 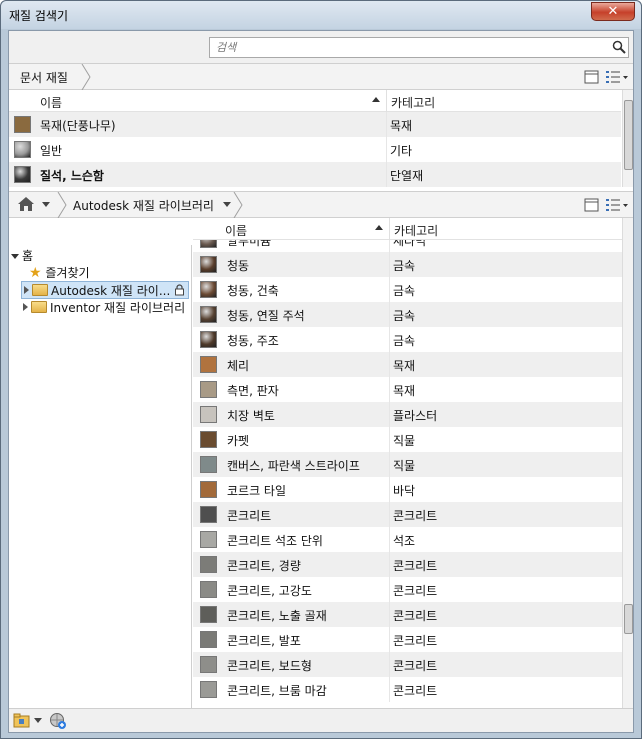 I want to click on material-name: 콘크리트, 브룸 마감, so click(x=277, y=691).